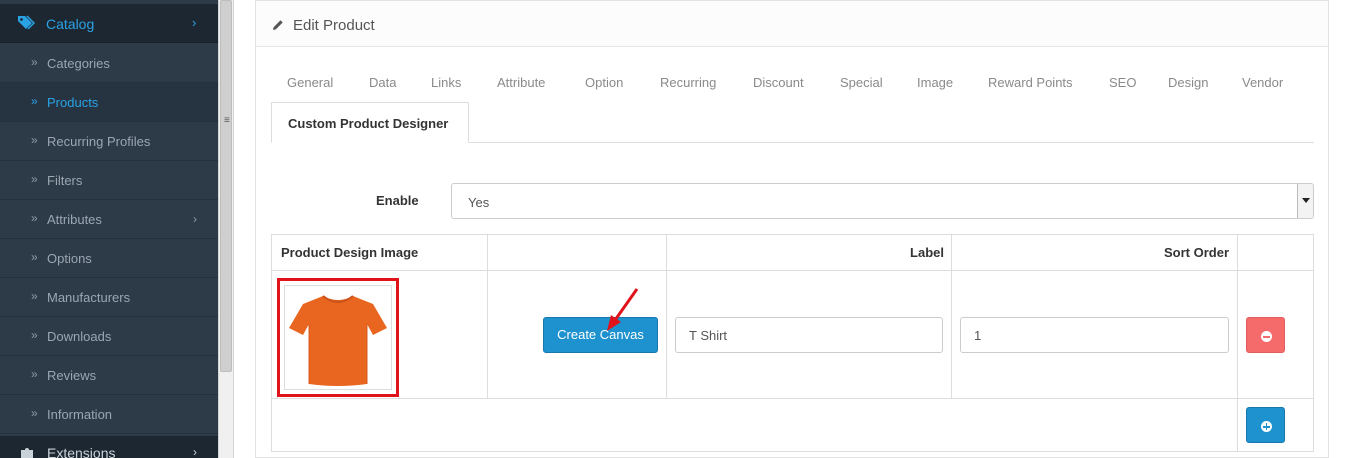 This screenshot has width=1349, height=458. What do you see at coordinates (978, 335) in the screenshot?
I see `sort-order-input-value: 1` at bounding box center [978, 335].